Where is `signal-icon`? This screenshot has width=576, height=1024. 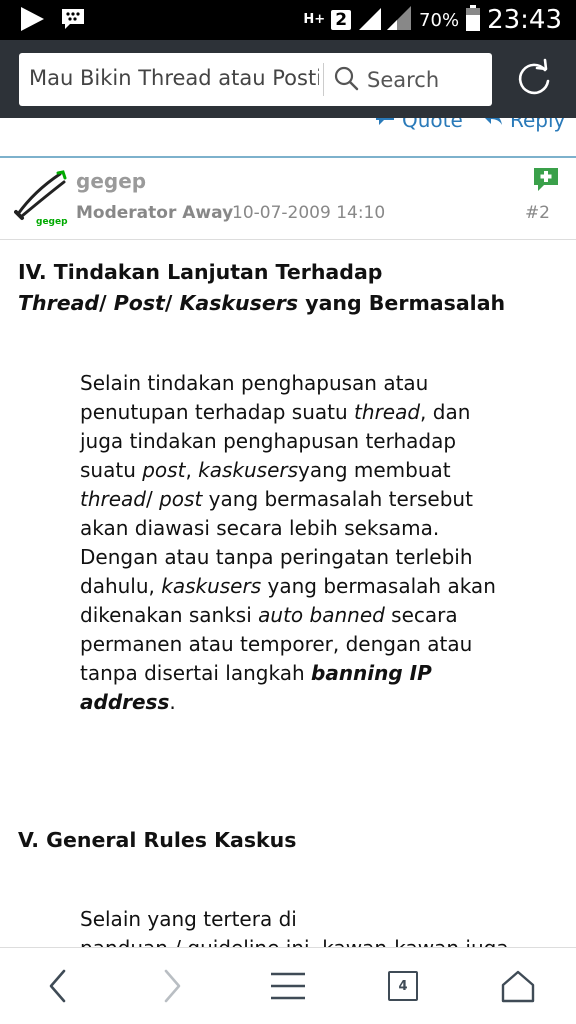
signal-icon is located at coordinates (385, 20).